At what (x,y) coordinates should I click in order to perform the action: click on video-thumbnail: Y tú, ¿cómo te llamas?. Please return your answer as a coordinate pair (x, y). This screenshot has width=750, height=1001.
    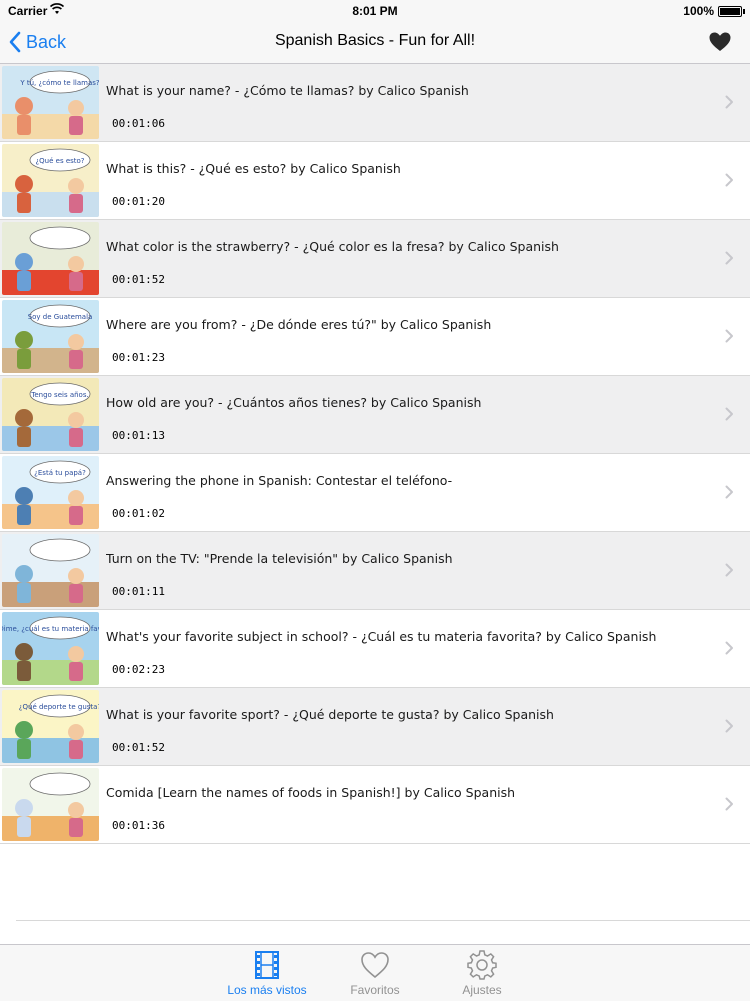
    Looking at the image, I should click on (50, 102).